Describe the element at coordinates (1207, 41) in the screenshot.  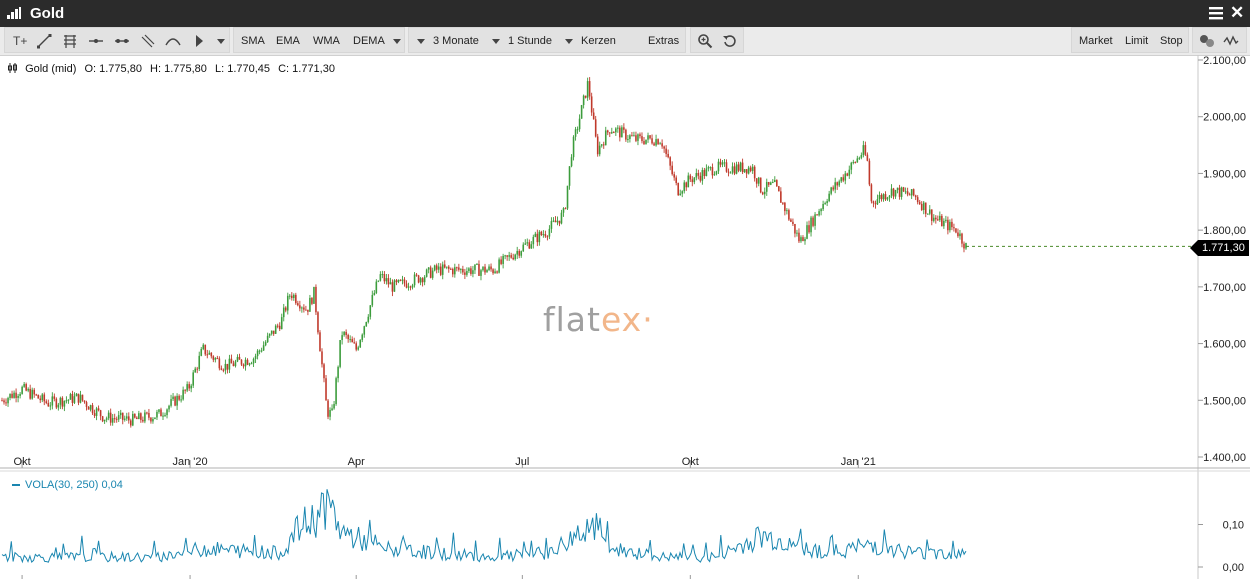
I see `compare-icon` at that location.